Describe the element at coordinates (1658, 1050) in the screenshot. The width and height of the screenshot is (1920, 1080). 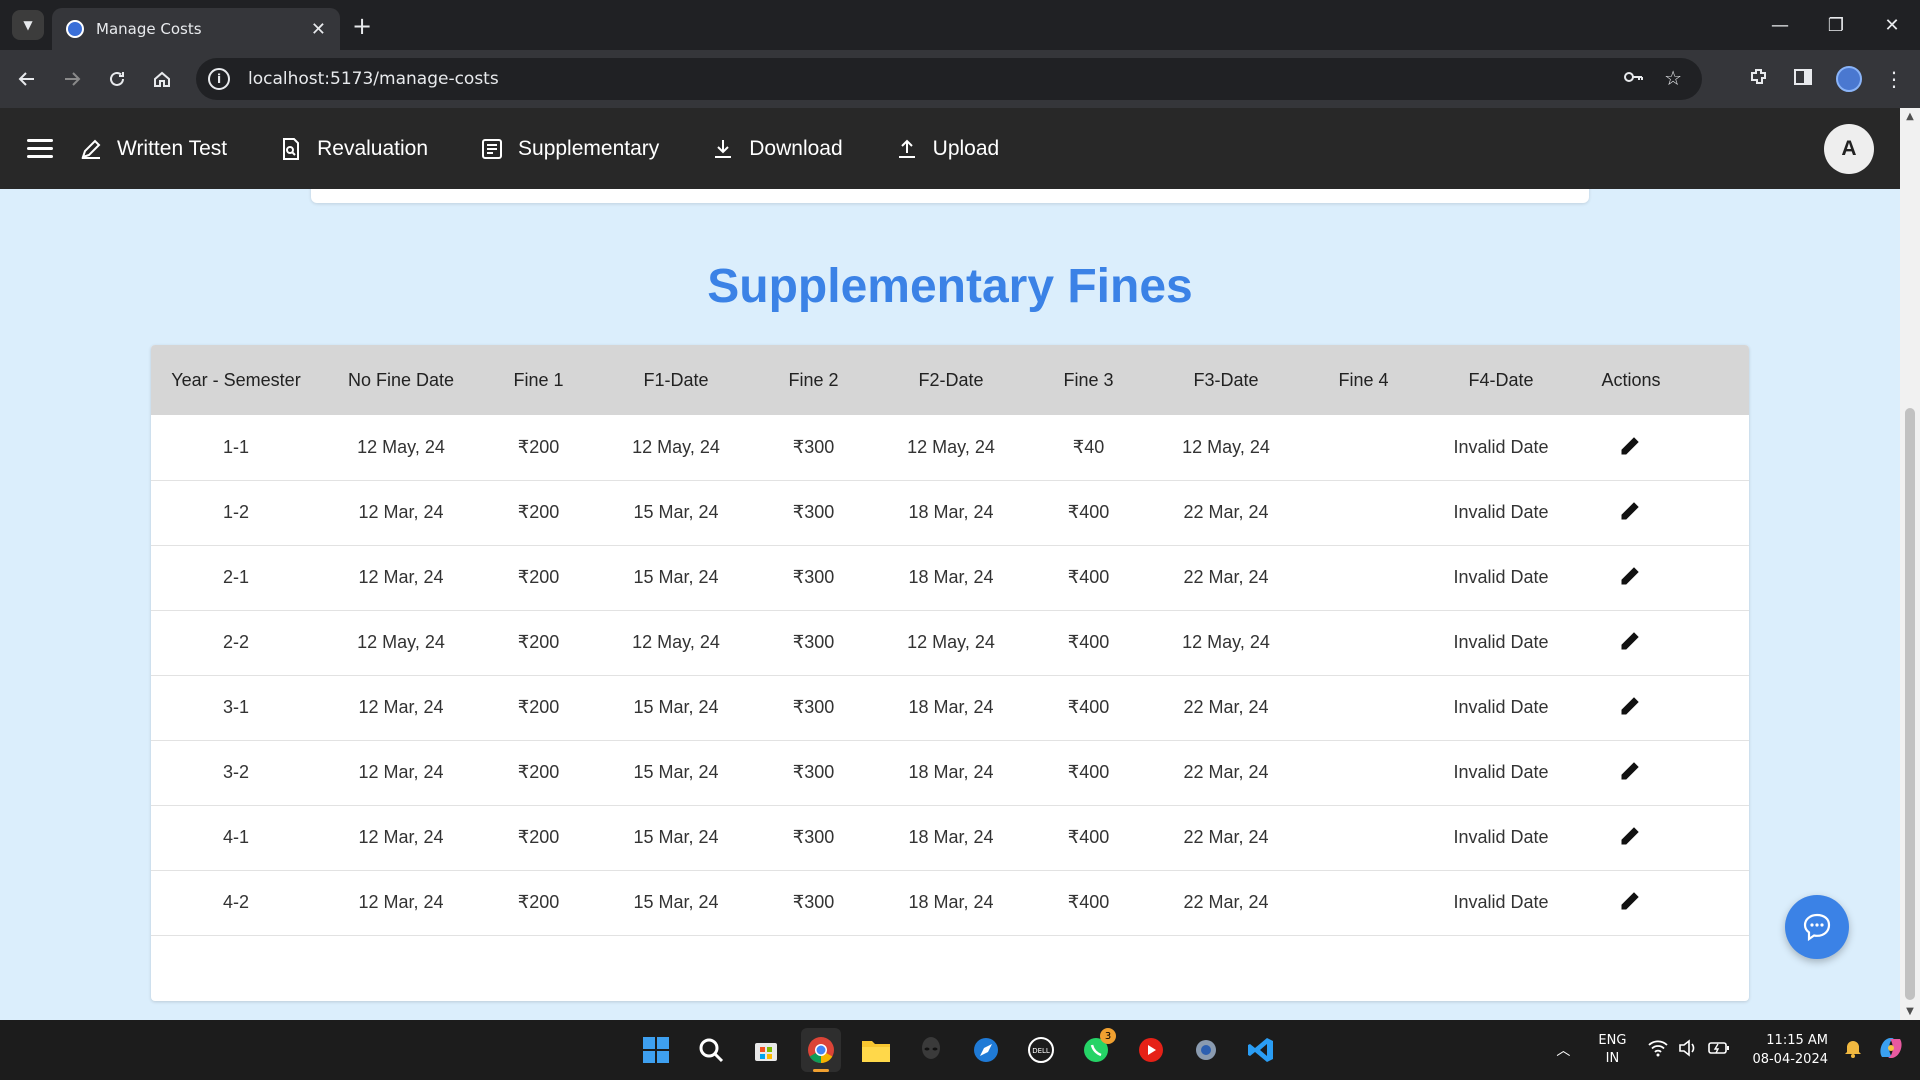
I see `wifi-icon` at that location.